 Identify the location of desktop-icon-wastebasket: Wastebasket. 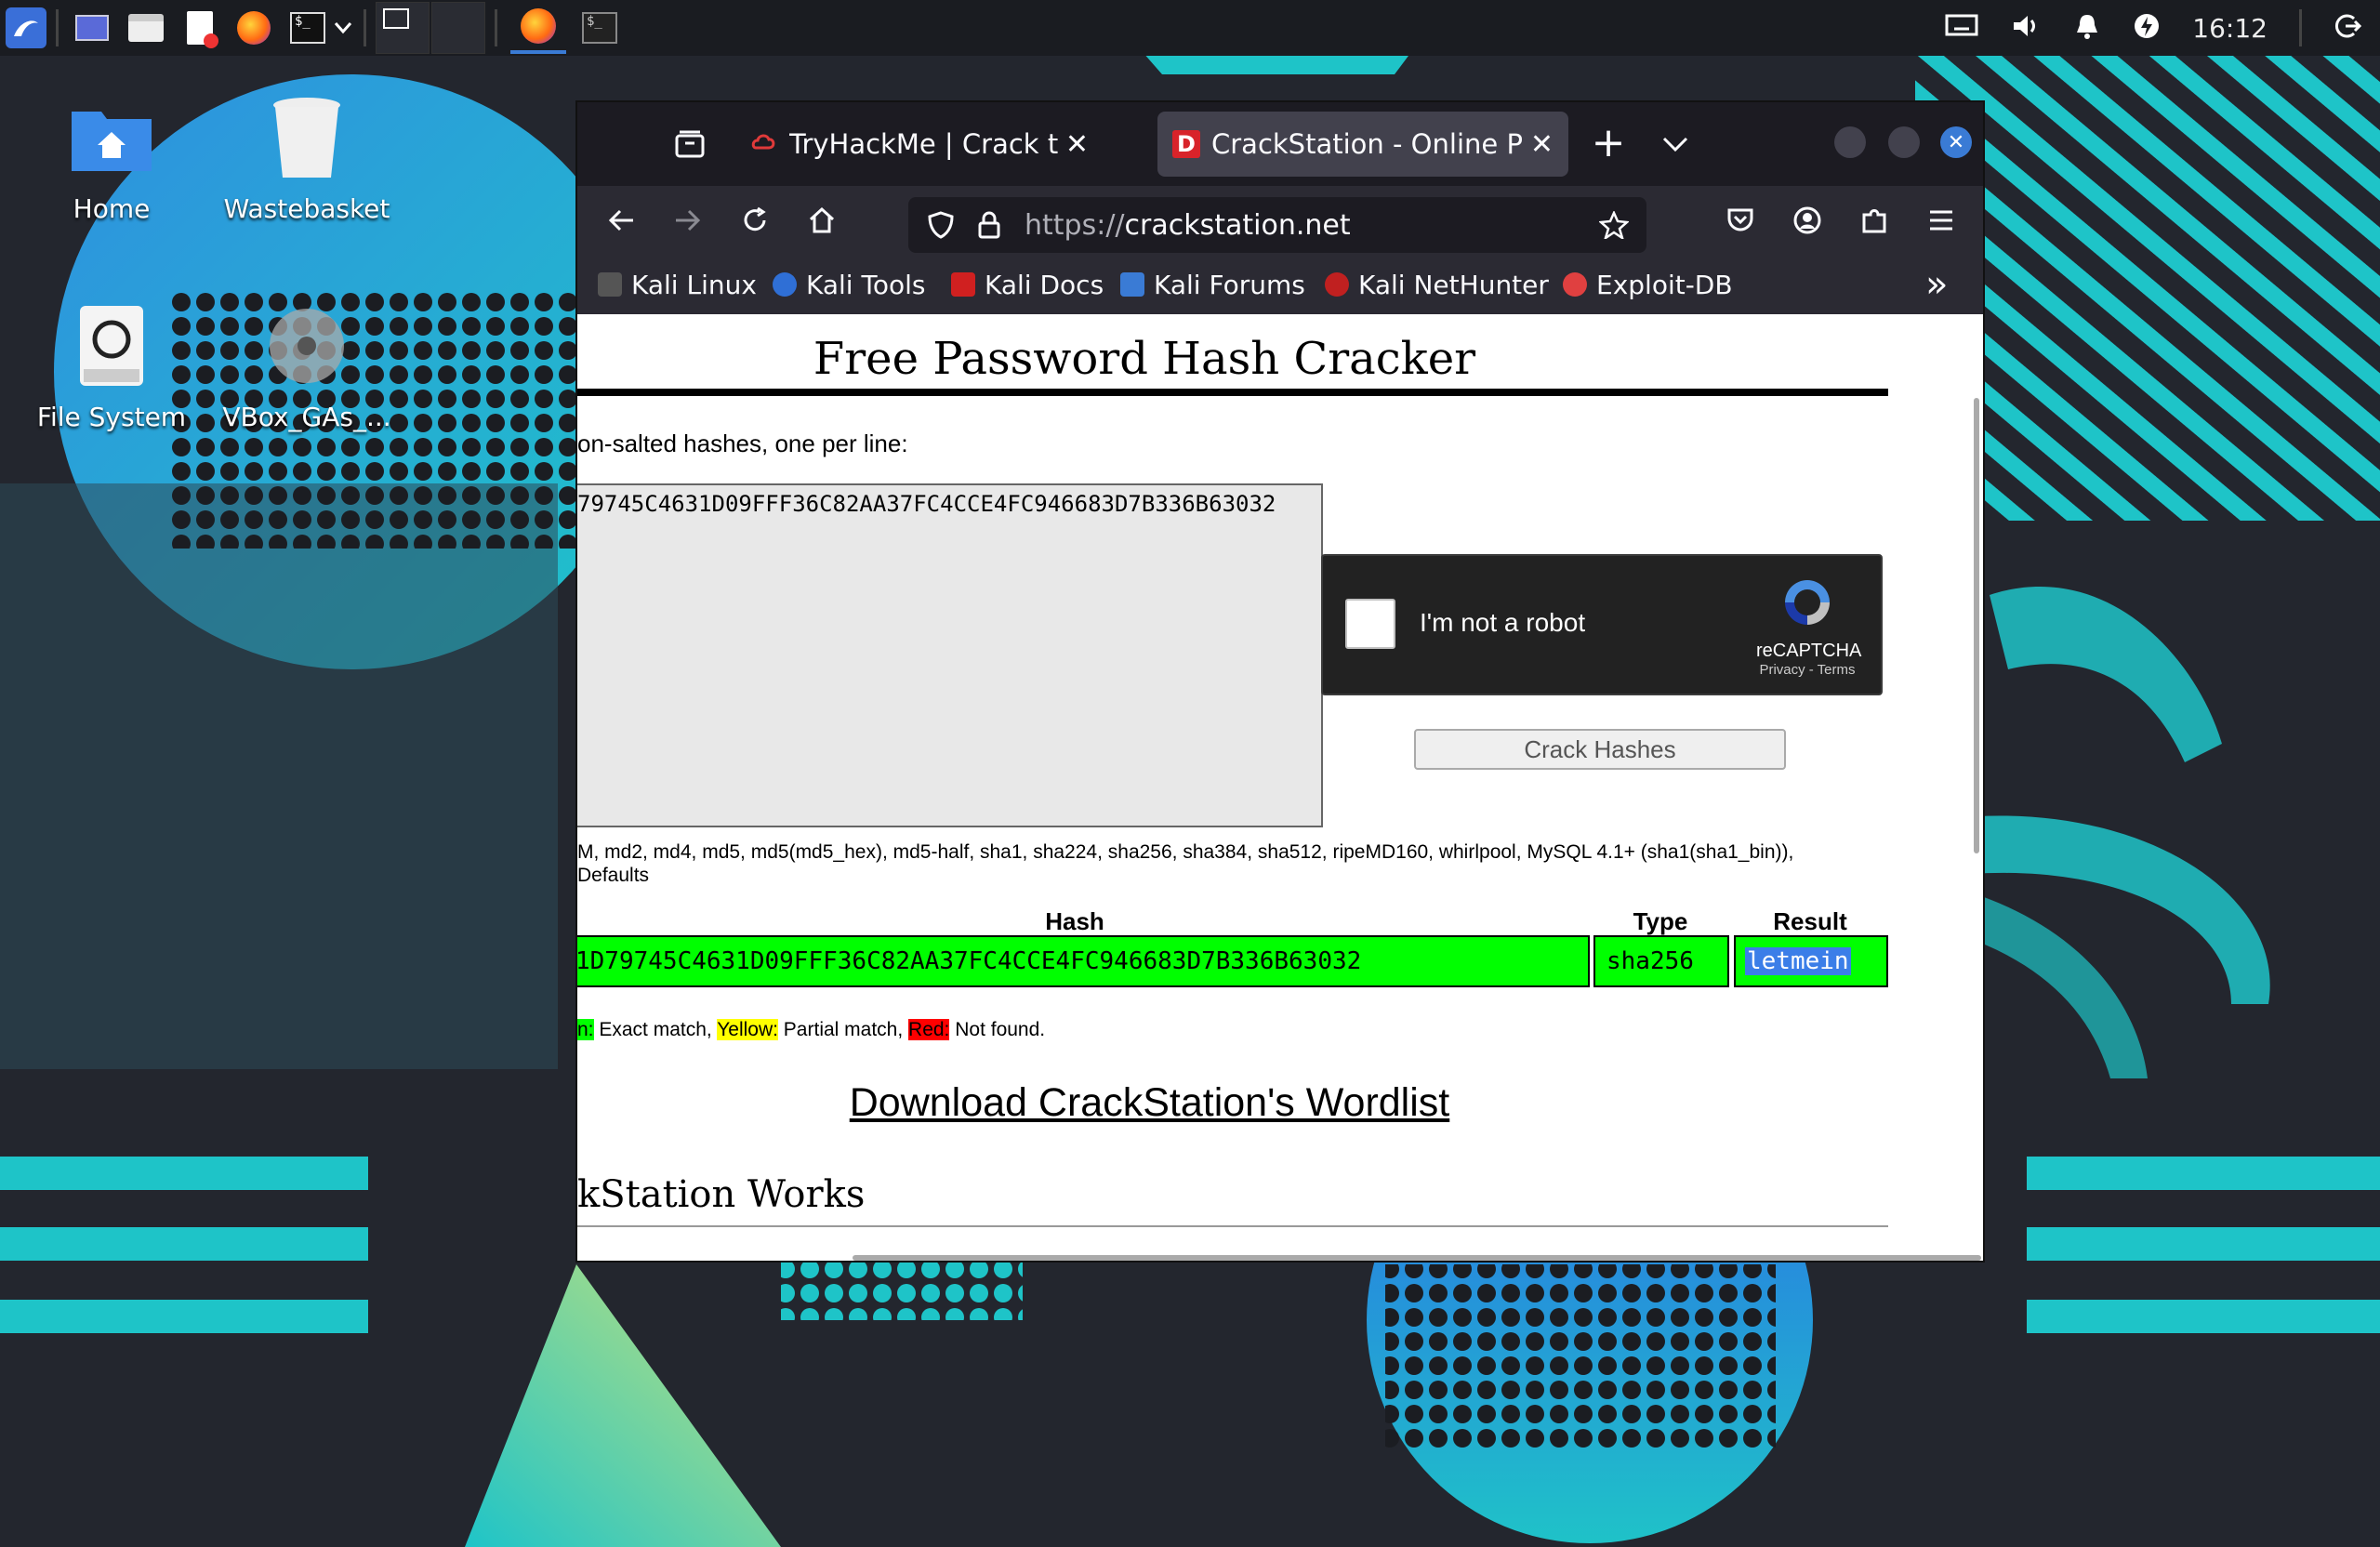
(307, 158).